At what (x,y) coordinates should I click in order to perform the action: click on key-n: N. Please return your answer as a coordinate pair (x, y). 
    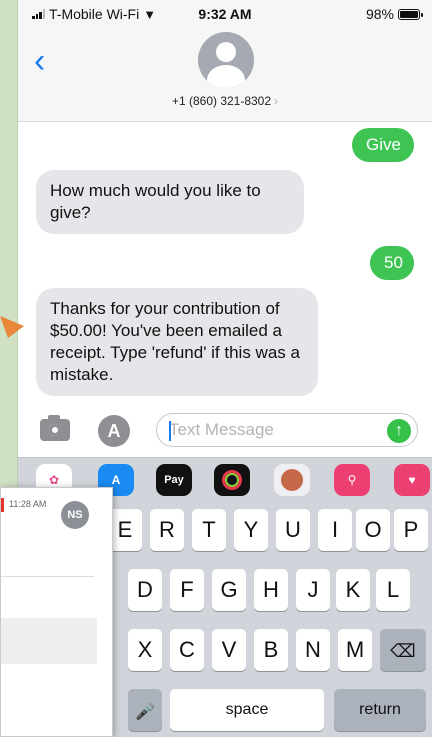
    Looking at the image, I should click on (313, 650).